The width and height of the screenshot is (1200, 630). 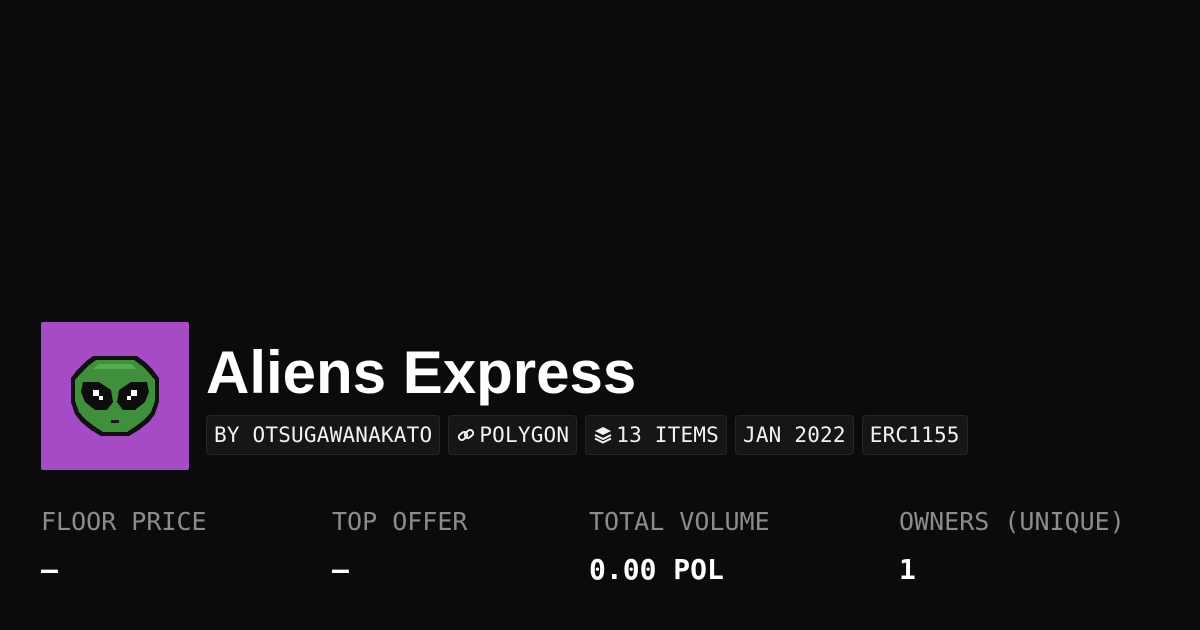 What do you see at coordinates (656, 569) in the screenshot?
I see `total-volume-value: 0.00 POL` at bounding box center [656, 569].